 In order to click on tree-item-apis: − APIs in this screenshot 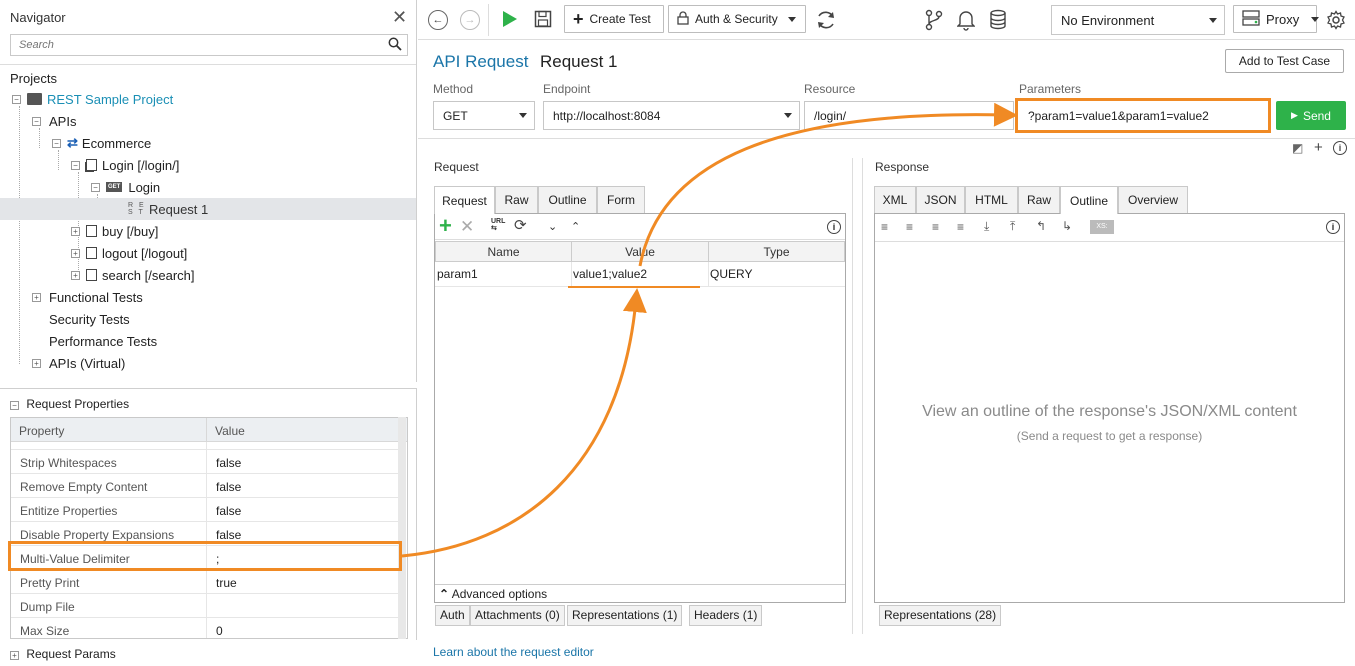, I will do `click(54, 121)`.